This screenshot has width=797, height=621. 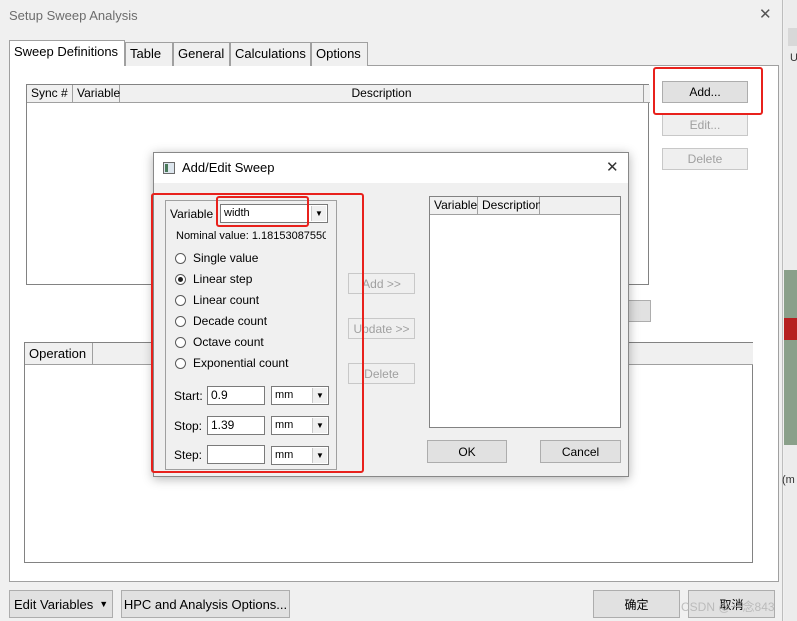 I want to click on main-close-icon: ✕, so click(x=765, y=14).